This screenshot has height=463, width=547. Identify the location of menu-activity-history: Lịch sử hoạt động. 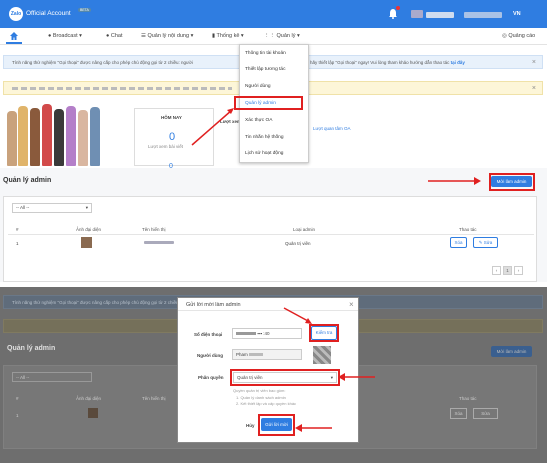
(264, 153).